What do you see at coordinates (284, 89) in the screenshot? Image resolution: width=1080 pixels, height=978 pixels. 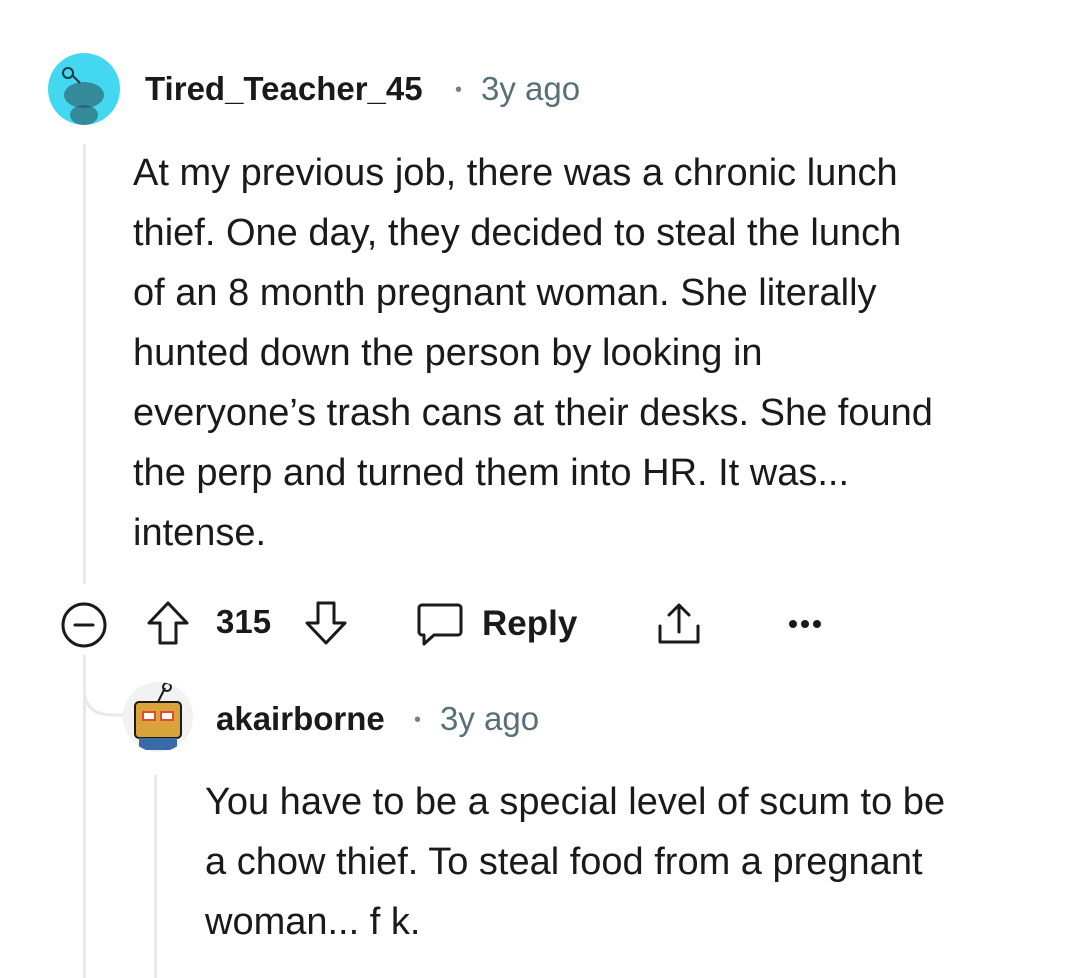 I see `comment-username: Tired_Teacher_45` at bounding box center [284, 89].